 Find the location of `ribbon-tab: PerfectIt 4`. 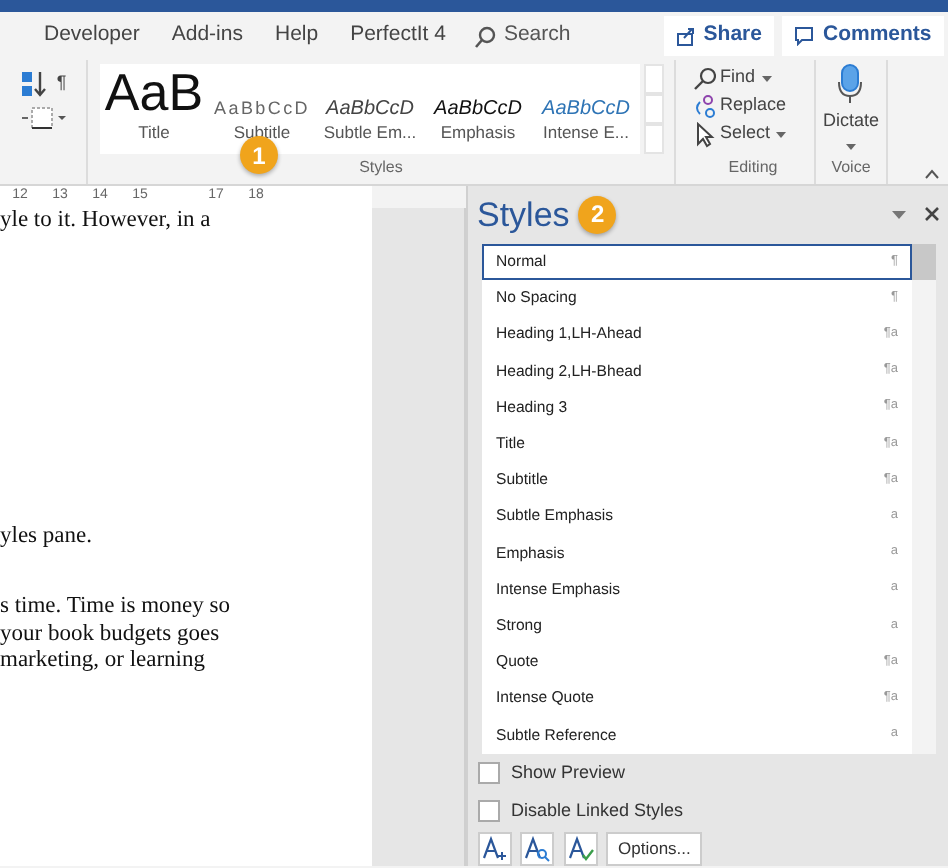

ribbon-tab: PerfectIt 4 is located at coordinates (398, 36).